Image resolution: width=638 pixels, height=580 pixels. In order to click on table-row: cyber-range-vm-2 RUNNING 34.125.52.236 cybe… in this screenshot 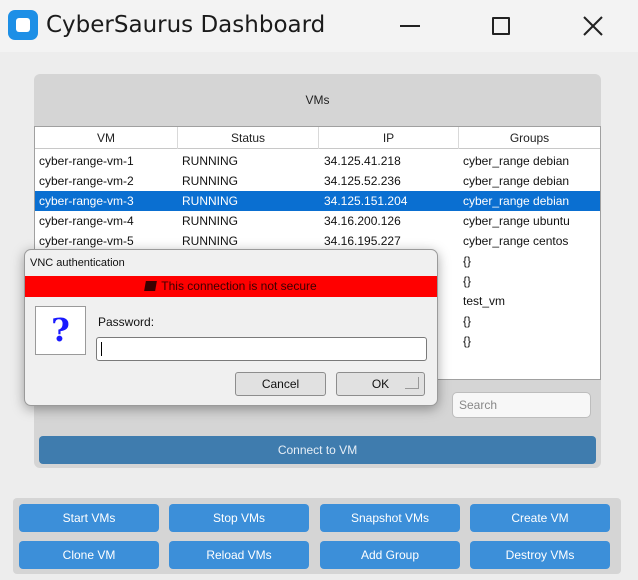, I will do `click(317, 181)`.